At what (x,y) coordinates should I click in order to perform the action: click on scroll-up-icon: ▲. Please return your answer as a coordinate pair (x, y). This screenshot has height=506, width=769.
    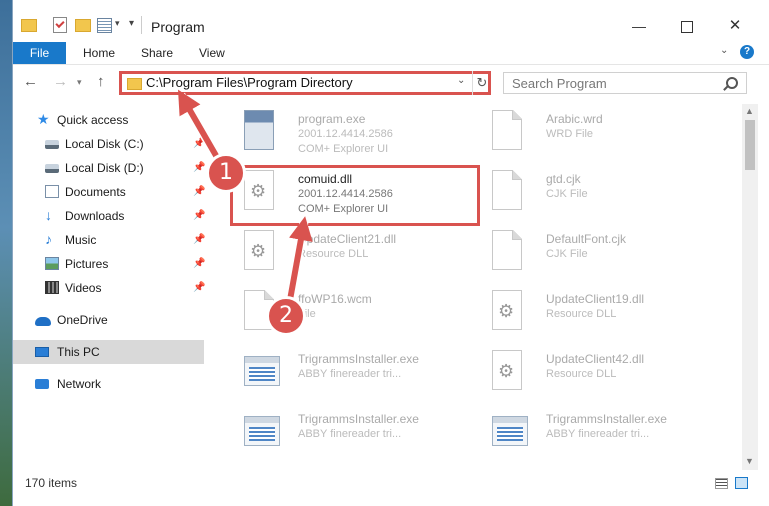
    Looking at the image, I should click on (749, 111).